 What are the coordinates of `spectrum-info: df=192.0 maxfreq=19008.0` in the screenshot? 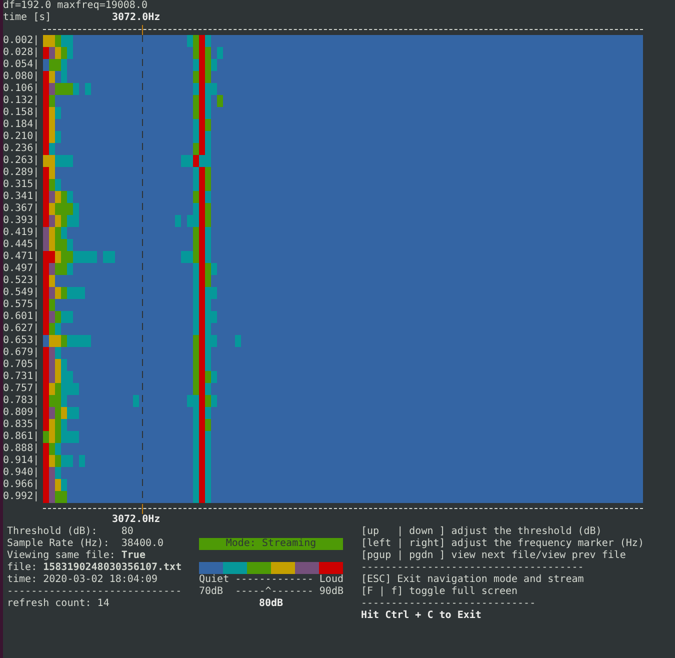 It's located at (75, 6).